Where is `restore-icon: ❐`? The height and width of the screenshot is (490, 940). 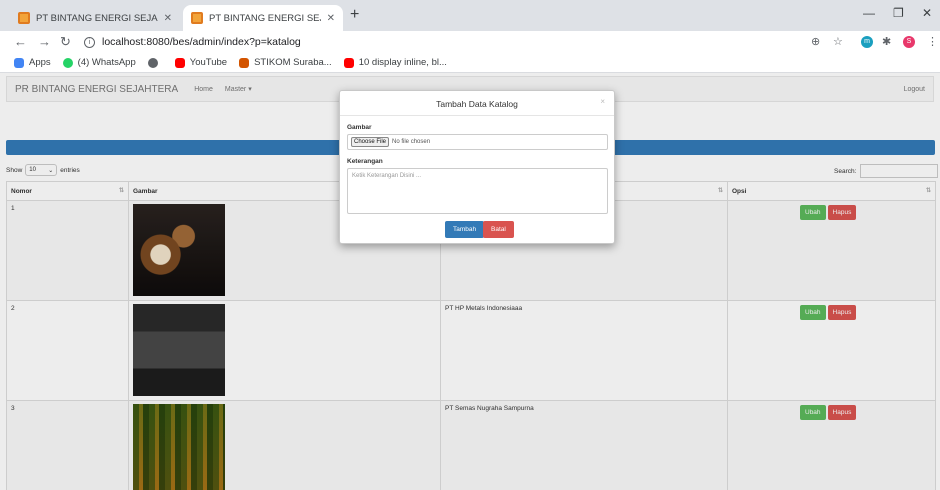 restore-icon: ❐ is located at coordinates (898, 13).